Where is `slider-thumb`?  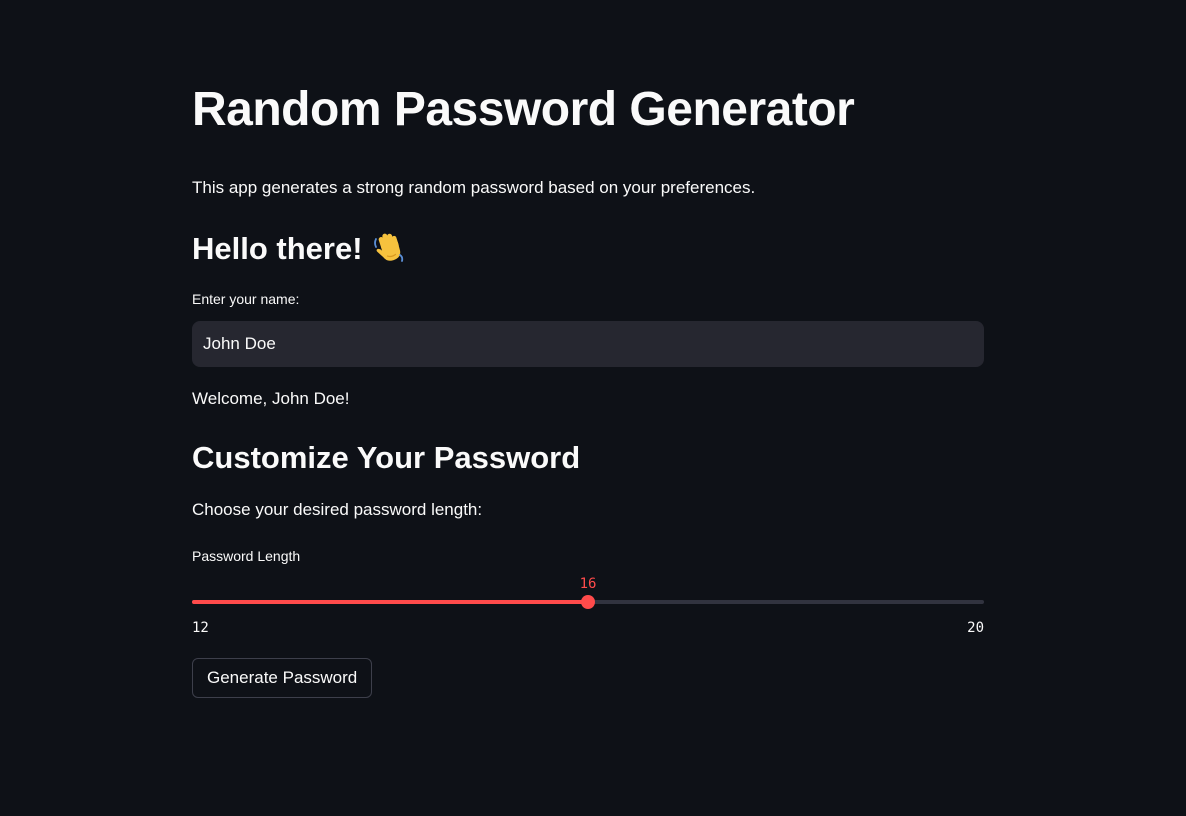 slider-thumb is located at coordinates (588, 602).